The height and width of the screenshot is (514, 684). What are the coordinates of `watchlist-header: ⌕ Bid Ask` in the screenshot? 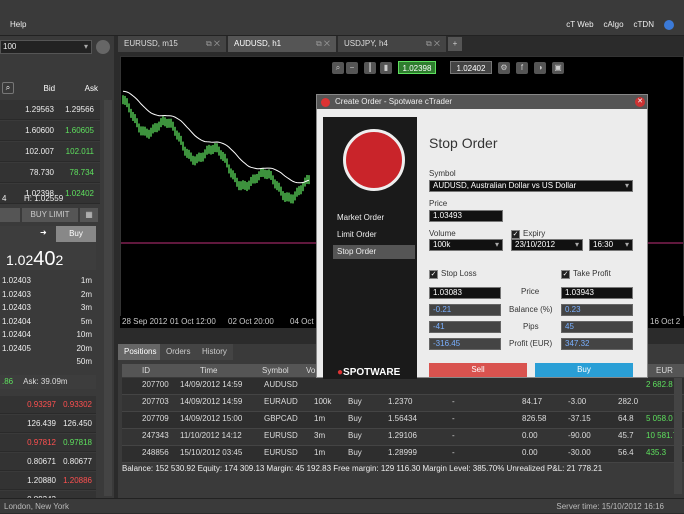 It's located at (50, 88).